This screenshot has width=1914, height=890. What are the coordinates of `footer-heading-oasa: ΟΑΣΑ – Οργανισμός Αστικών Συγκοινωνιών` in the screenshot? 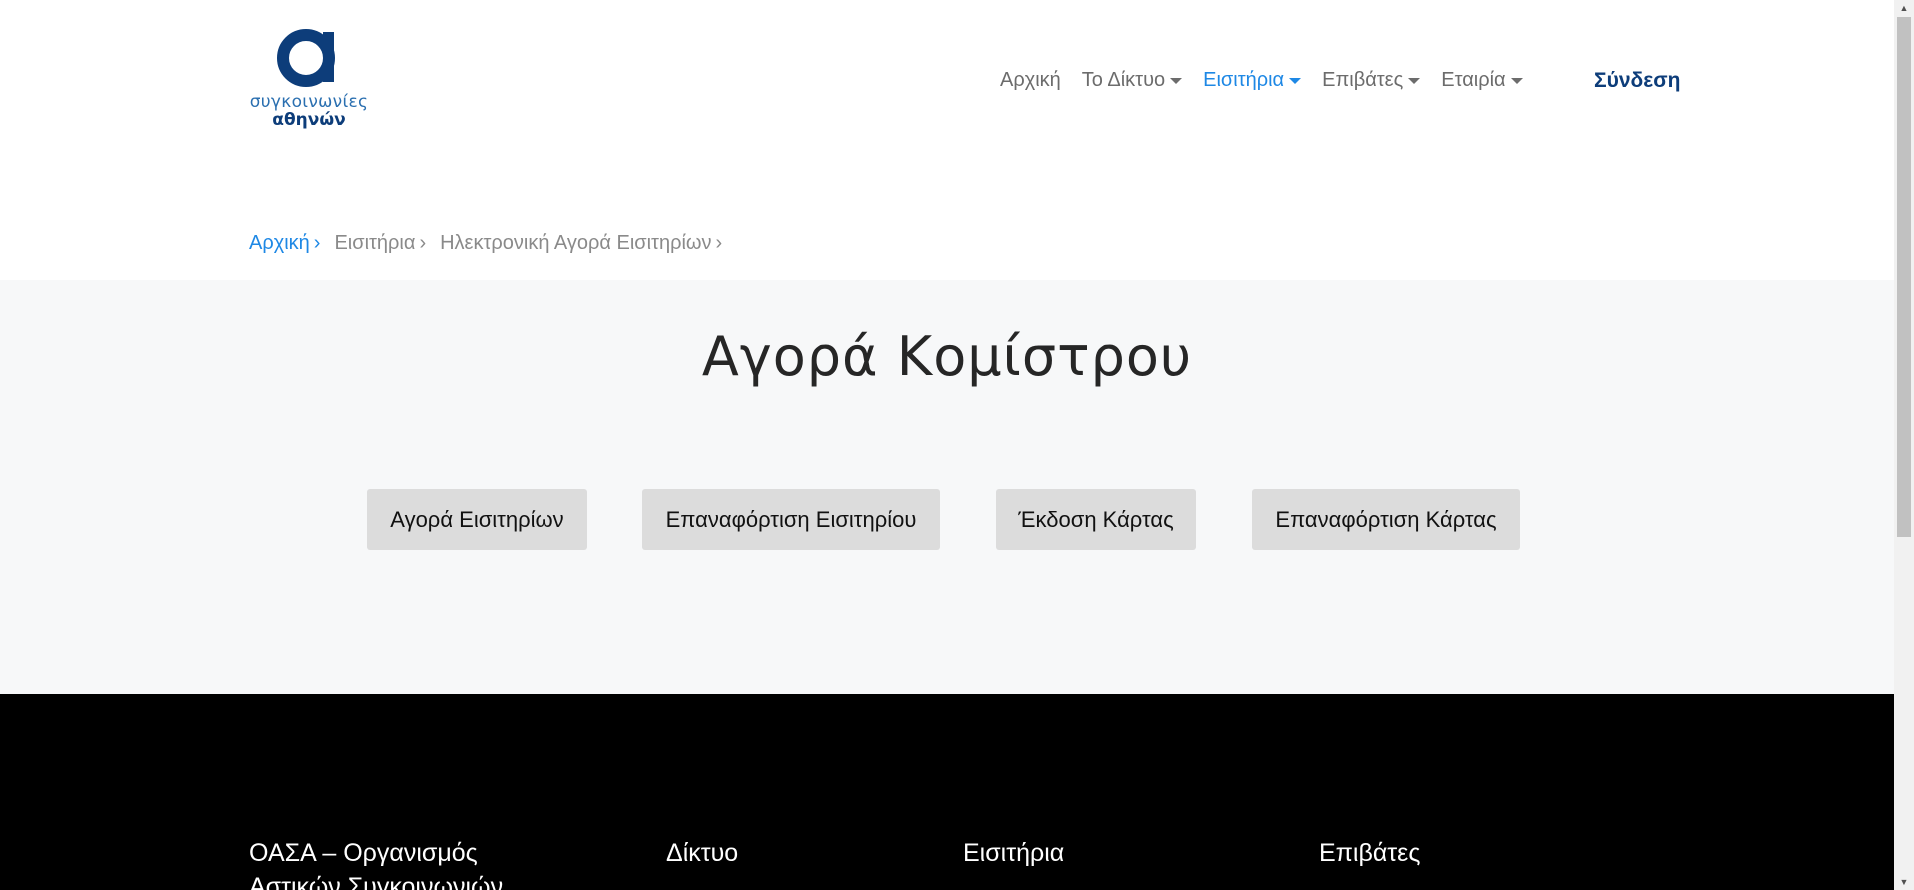 It's located at (376, 864).